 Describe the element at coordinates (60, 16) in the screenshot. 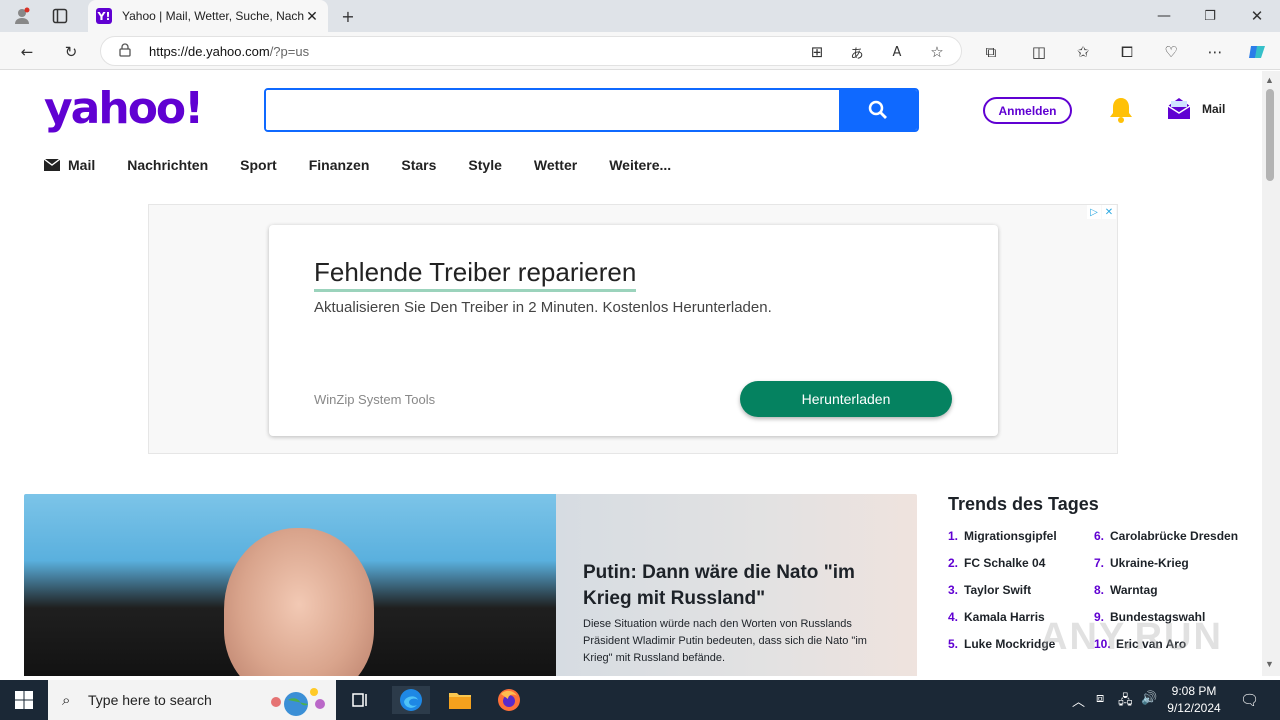

I see `tab-actions-icon` at that location.